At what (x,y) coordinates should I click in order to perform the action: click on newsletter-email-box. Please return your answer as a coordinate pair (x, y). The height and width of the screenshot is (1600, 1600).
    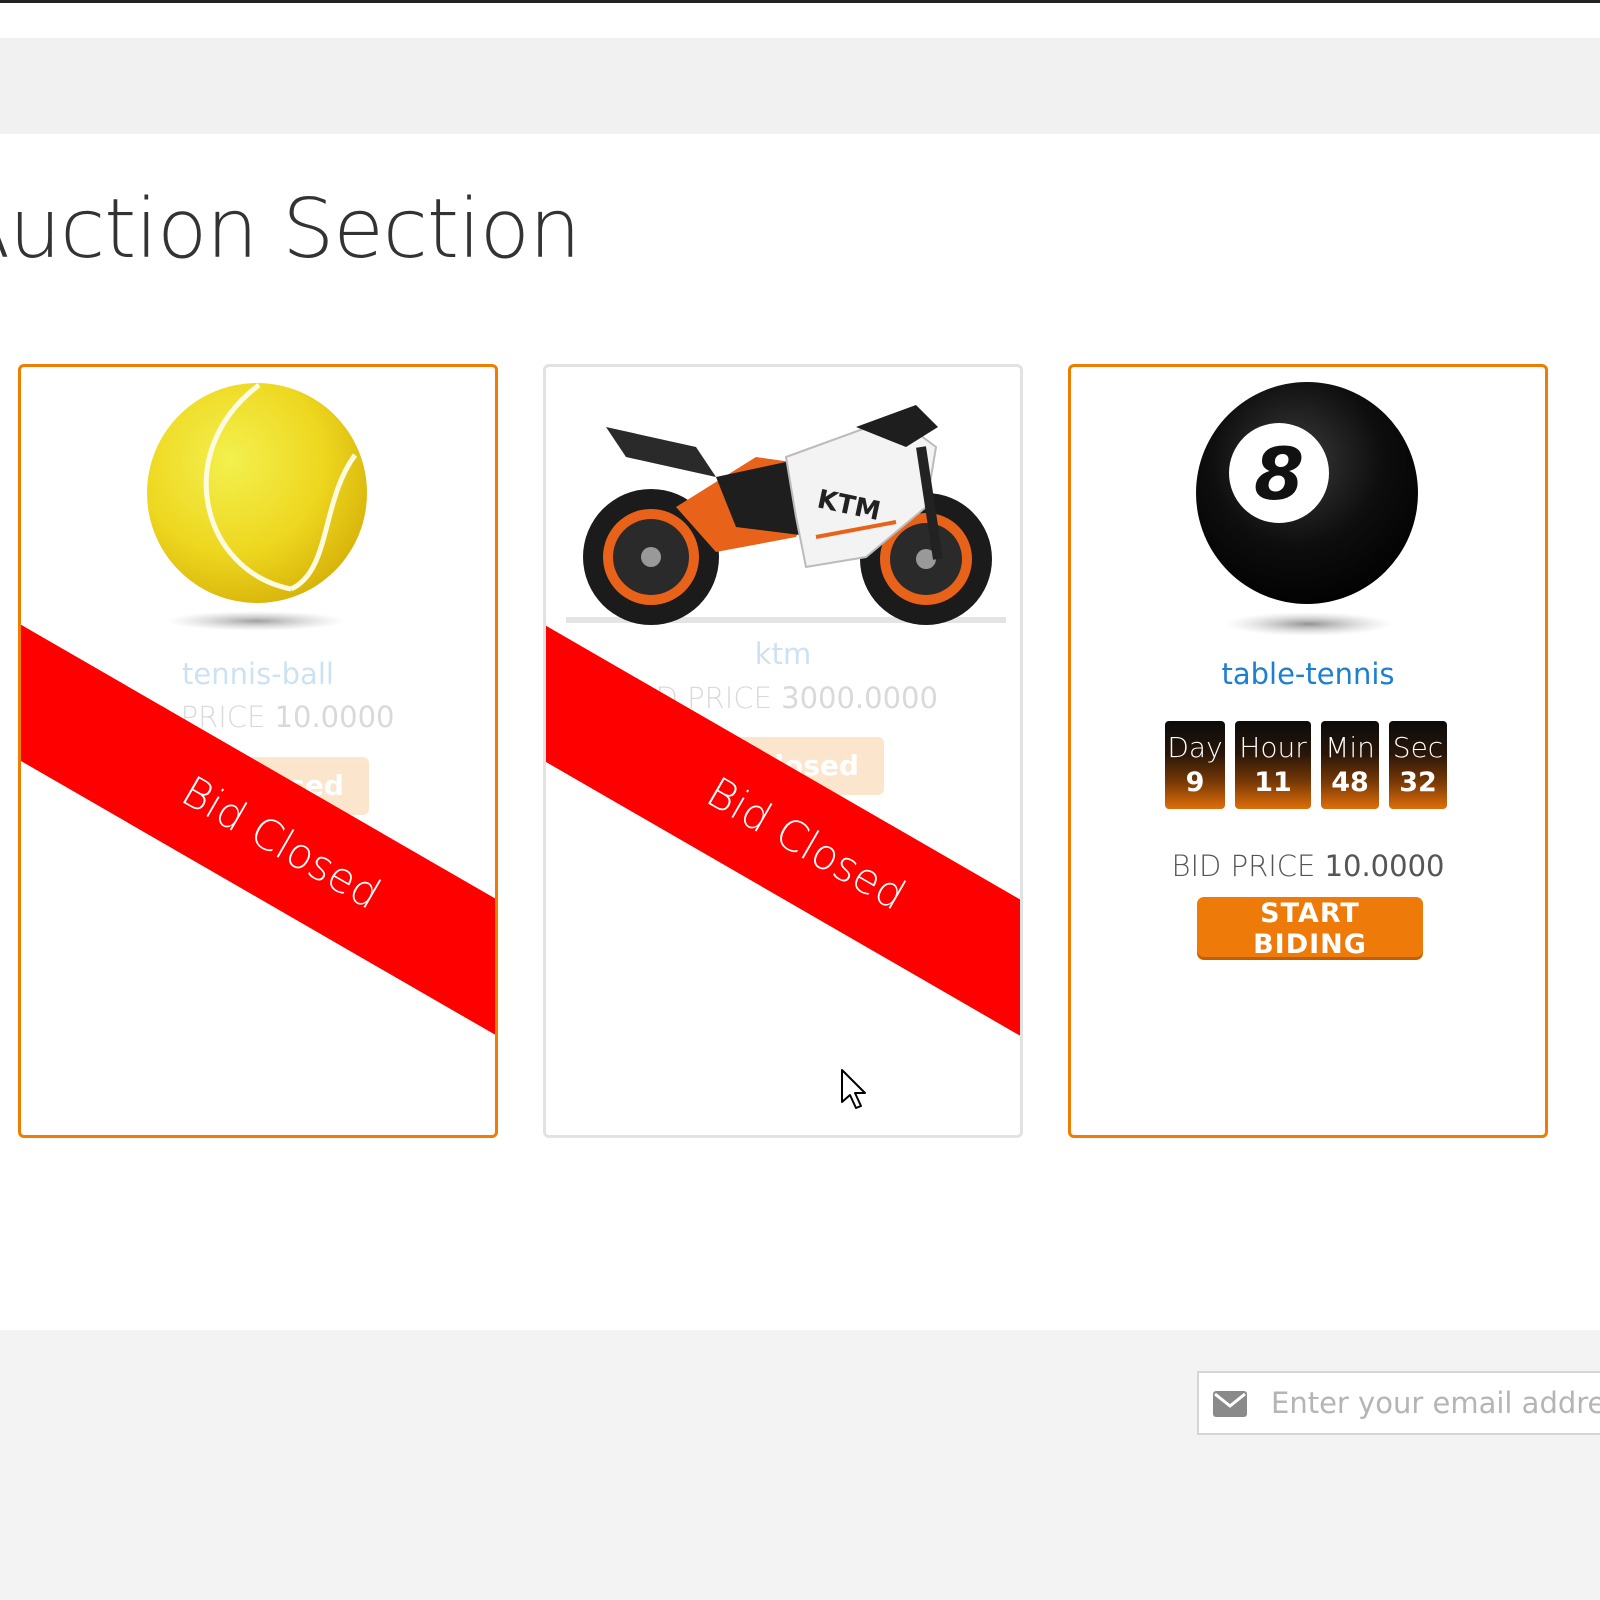
    Looking at the image, I should click on (1398, 1403).